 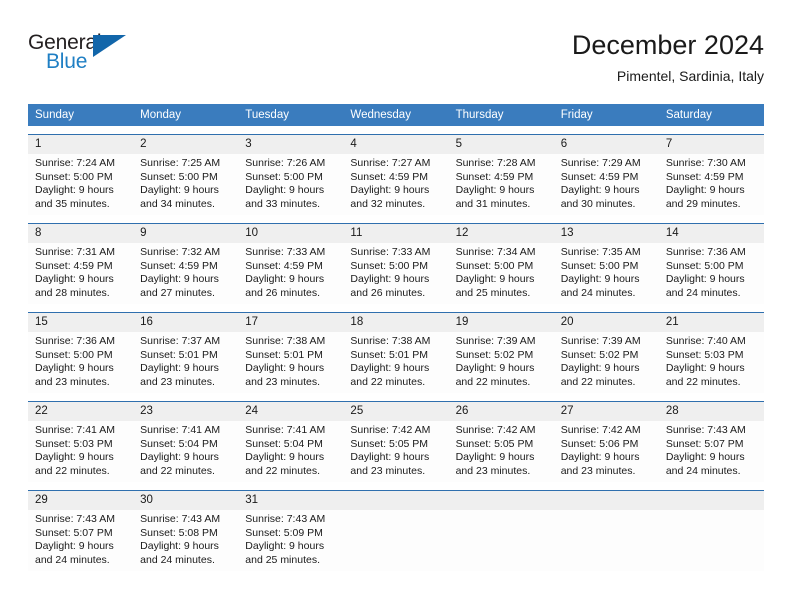 I want to click on week-daynumber-row: 15 16 17 18 19 20 21, so click(x=396, y=322).